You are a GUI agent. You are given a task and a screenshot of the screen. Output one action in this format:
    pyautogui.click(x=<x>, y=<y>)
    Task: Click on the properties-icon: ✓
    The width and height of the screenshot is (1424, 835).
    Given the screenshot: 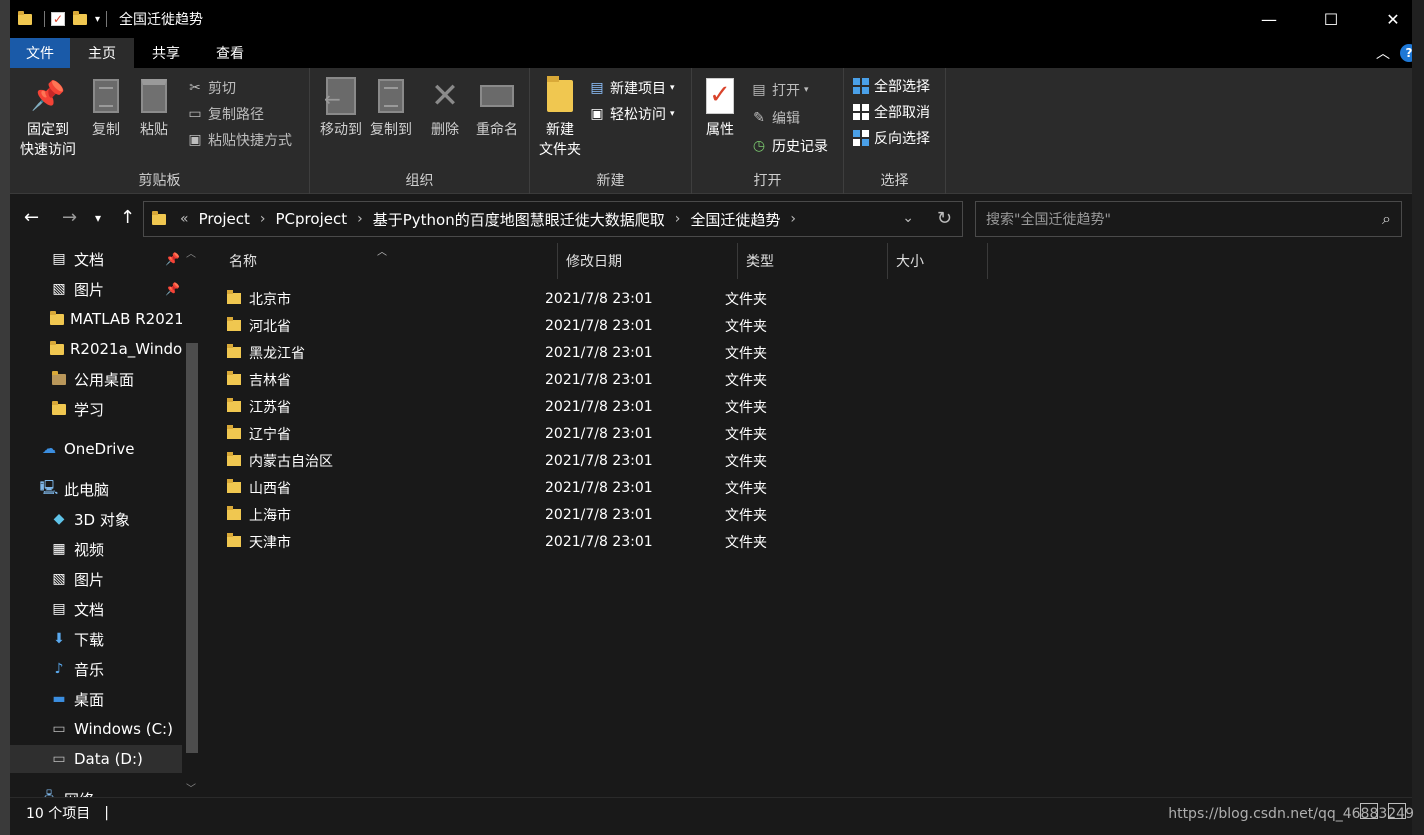 What is the action you would take?
    pyautogui.click(x=58, y=19)
    